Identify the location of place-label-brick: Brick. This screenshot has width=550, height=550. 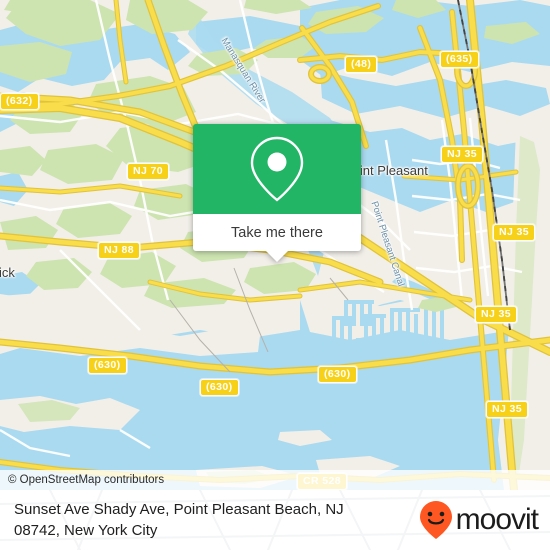
(7, 272).